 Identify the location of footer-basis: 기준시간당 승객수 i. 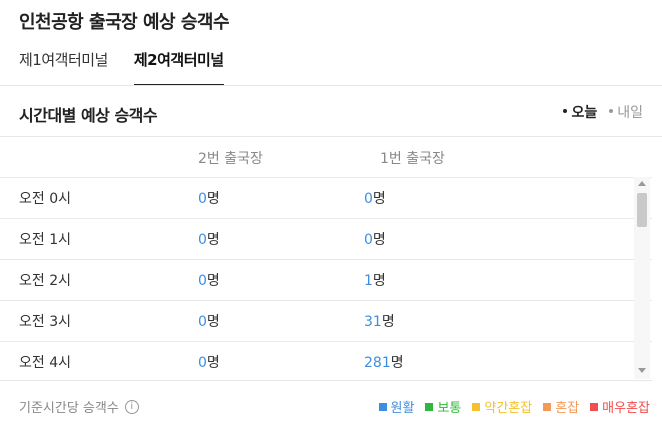
(79, 406).